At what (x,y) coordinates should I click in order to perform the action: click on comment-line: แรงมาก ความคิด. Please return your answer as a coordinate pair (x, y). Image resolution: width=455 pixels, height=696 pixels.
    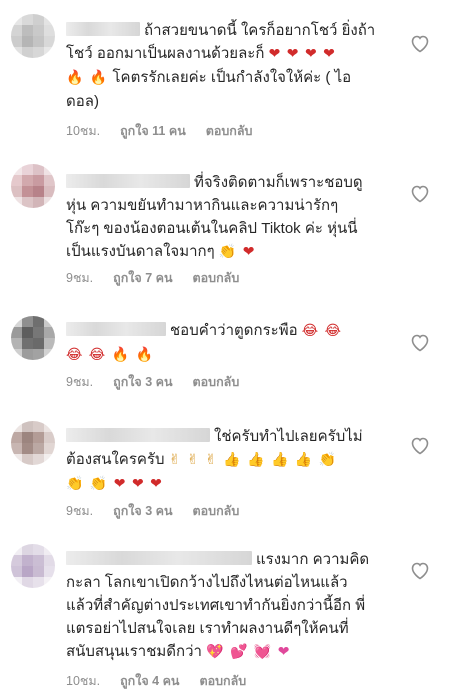
    Looking at the image, I should click on (313, 559).